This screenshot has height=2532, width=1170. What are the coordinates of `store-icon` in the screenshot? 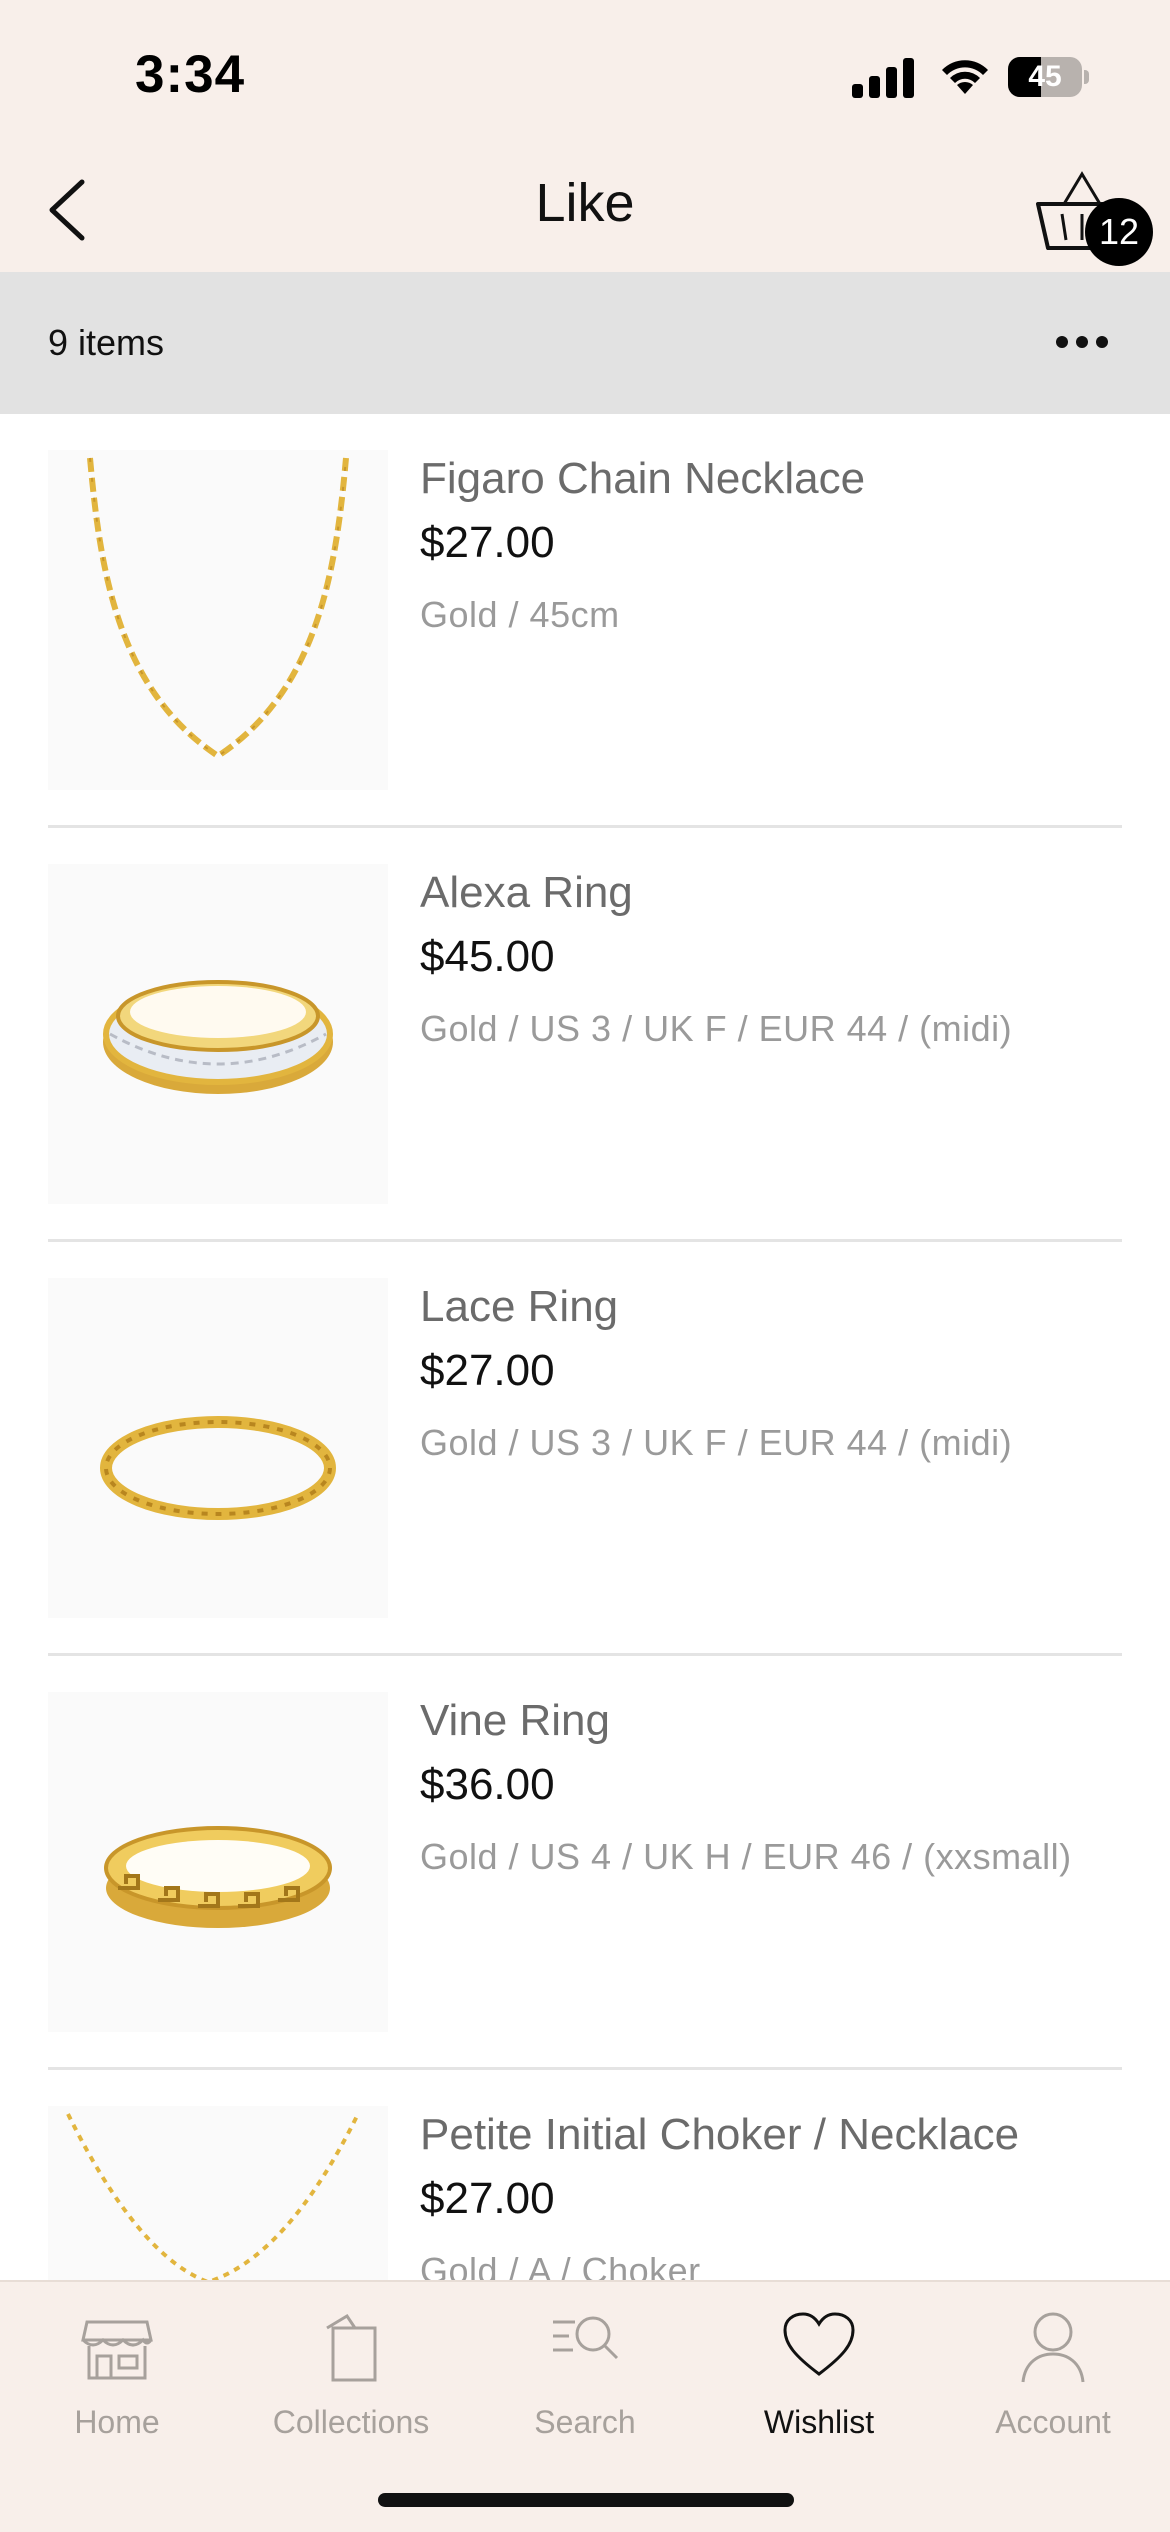 It's located at (117, 2350).